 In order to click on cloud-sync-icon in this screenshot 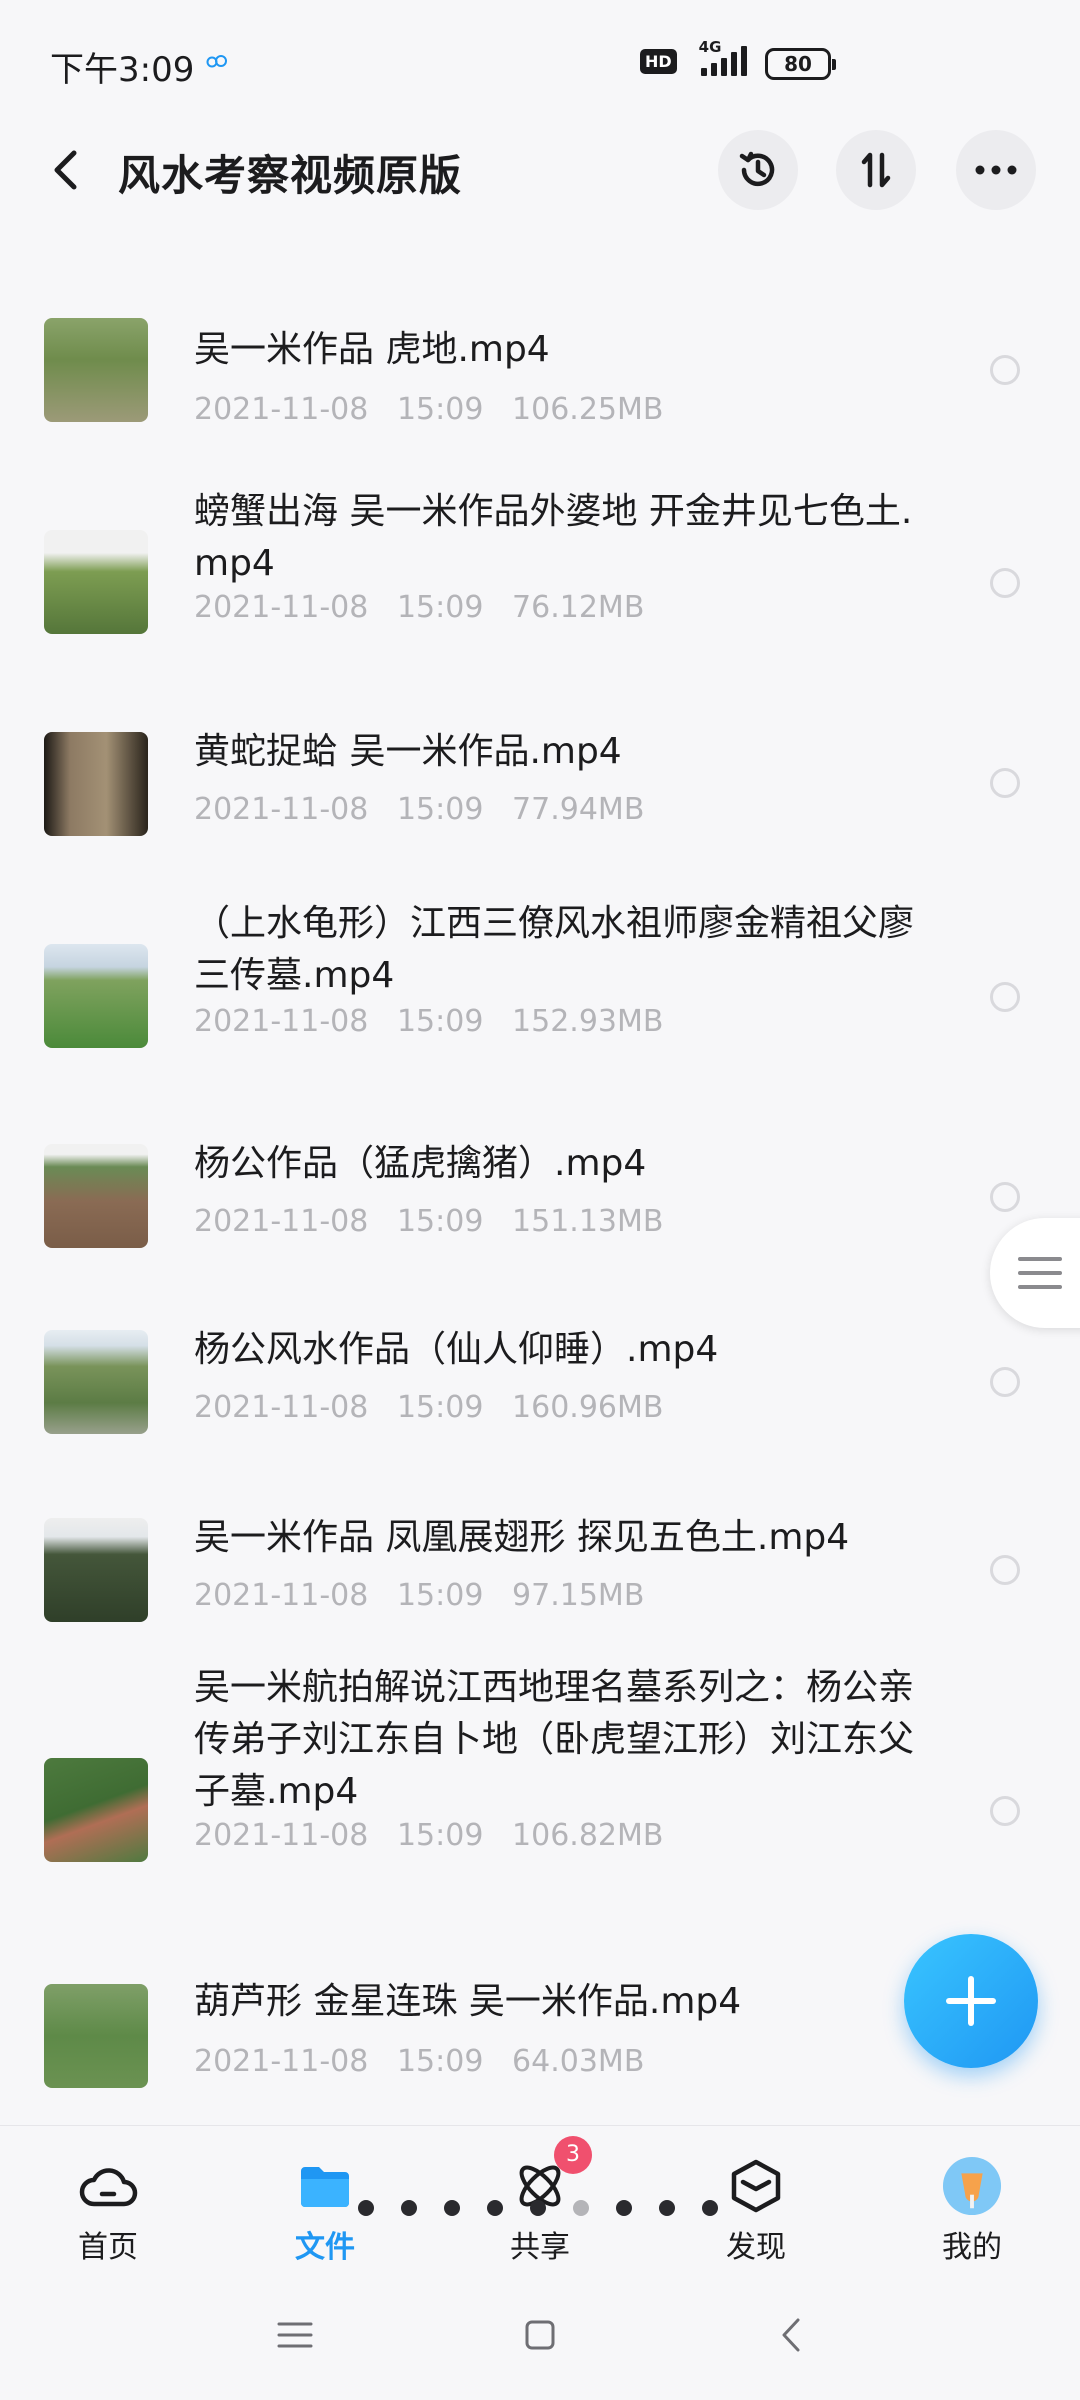, I will do `click(216, 61)`.